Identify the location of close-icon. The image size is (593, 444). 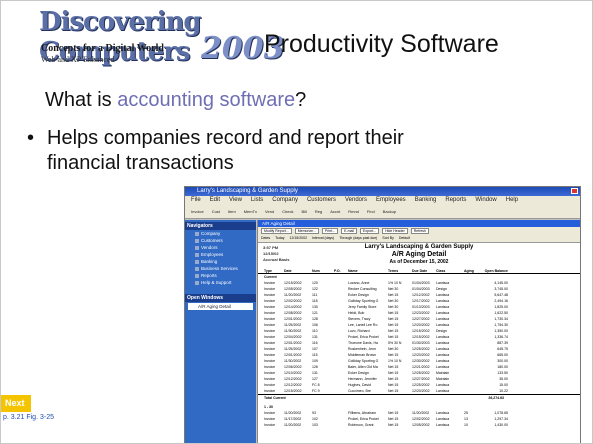
(574, 191).